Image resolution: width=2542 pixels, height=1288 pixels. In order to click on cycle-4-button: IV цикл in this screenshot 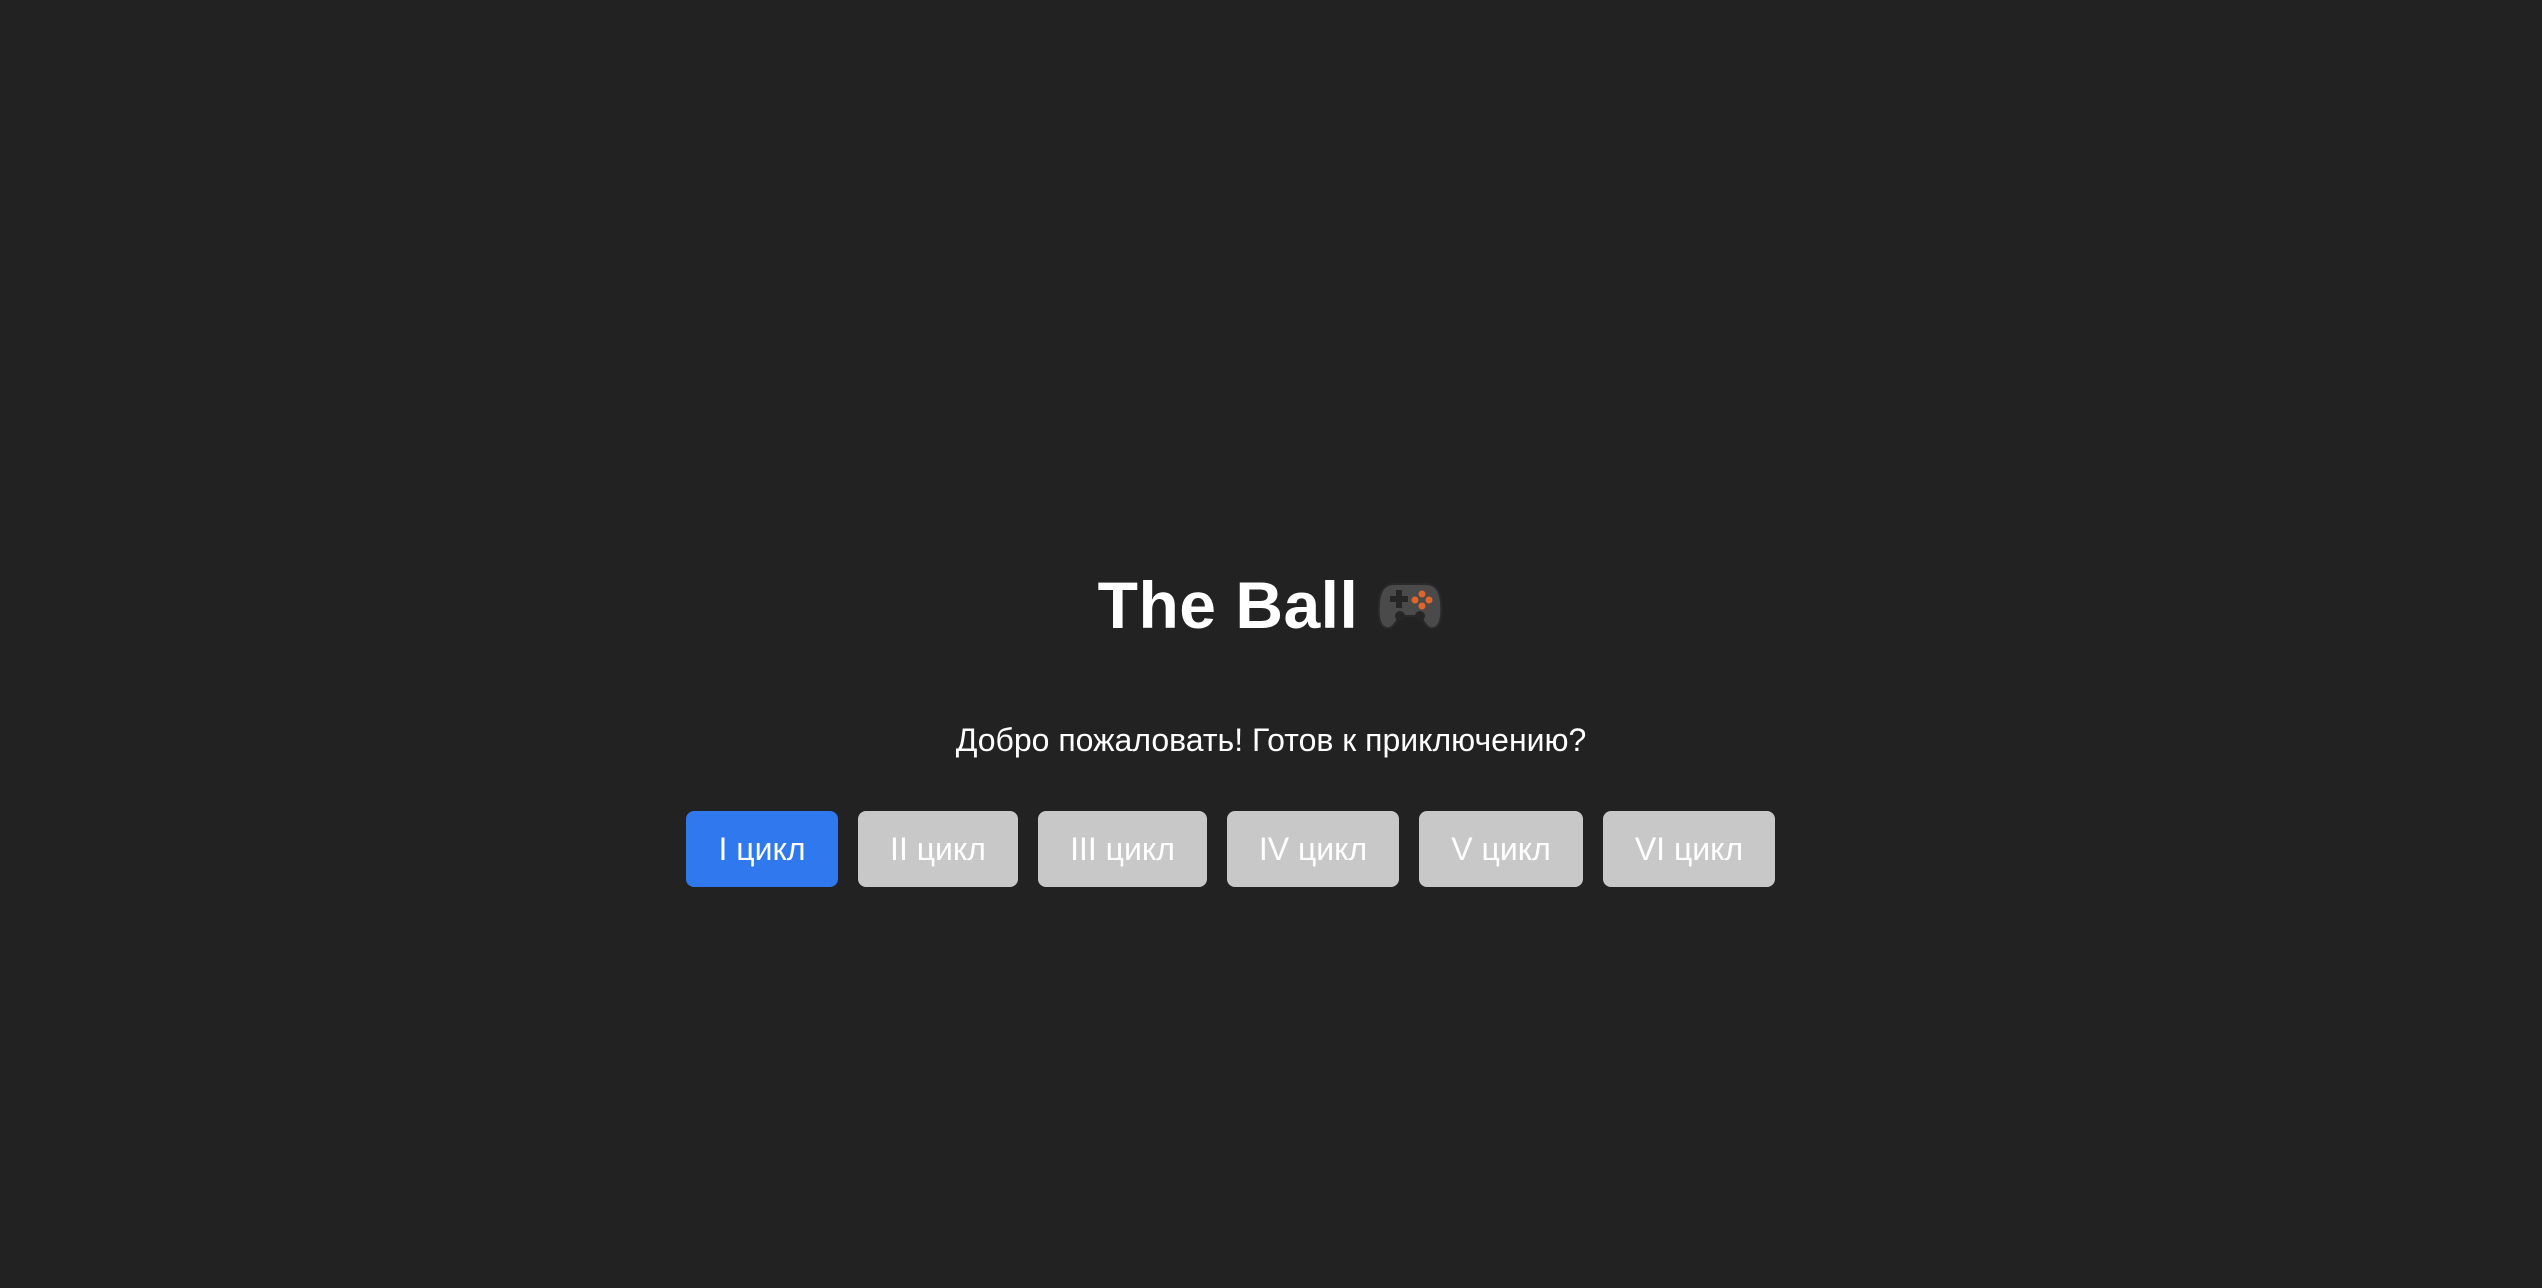, I will do `click(1313, 849)`.